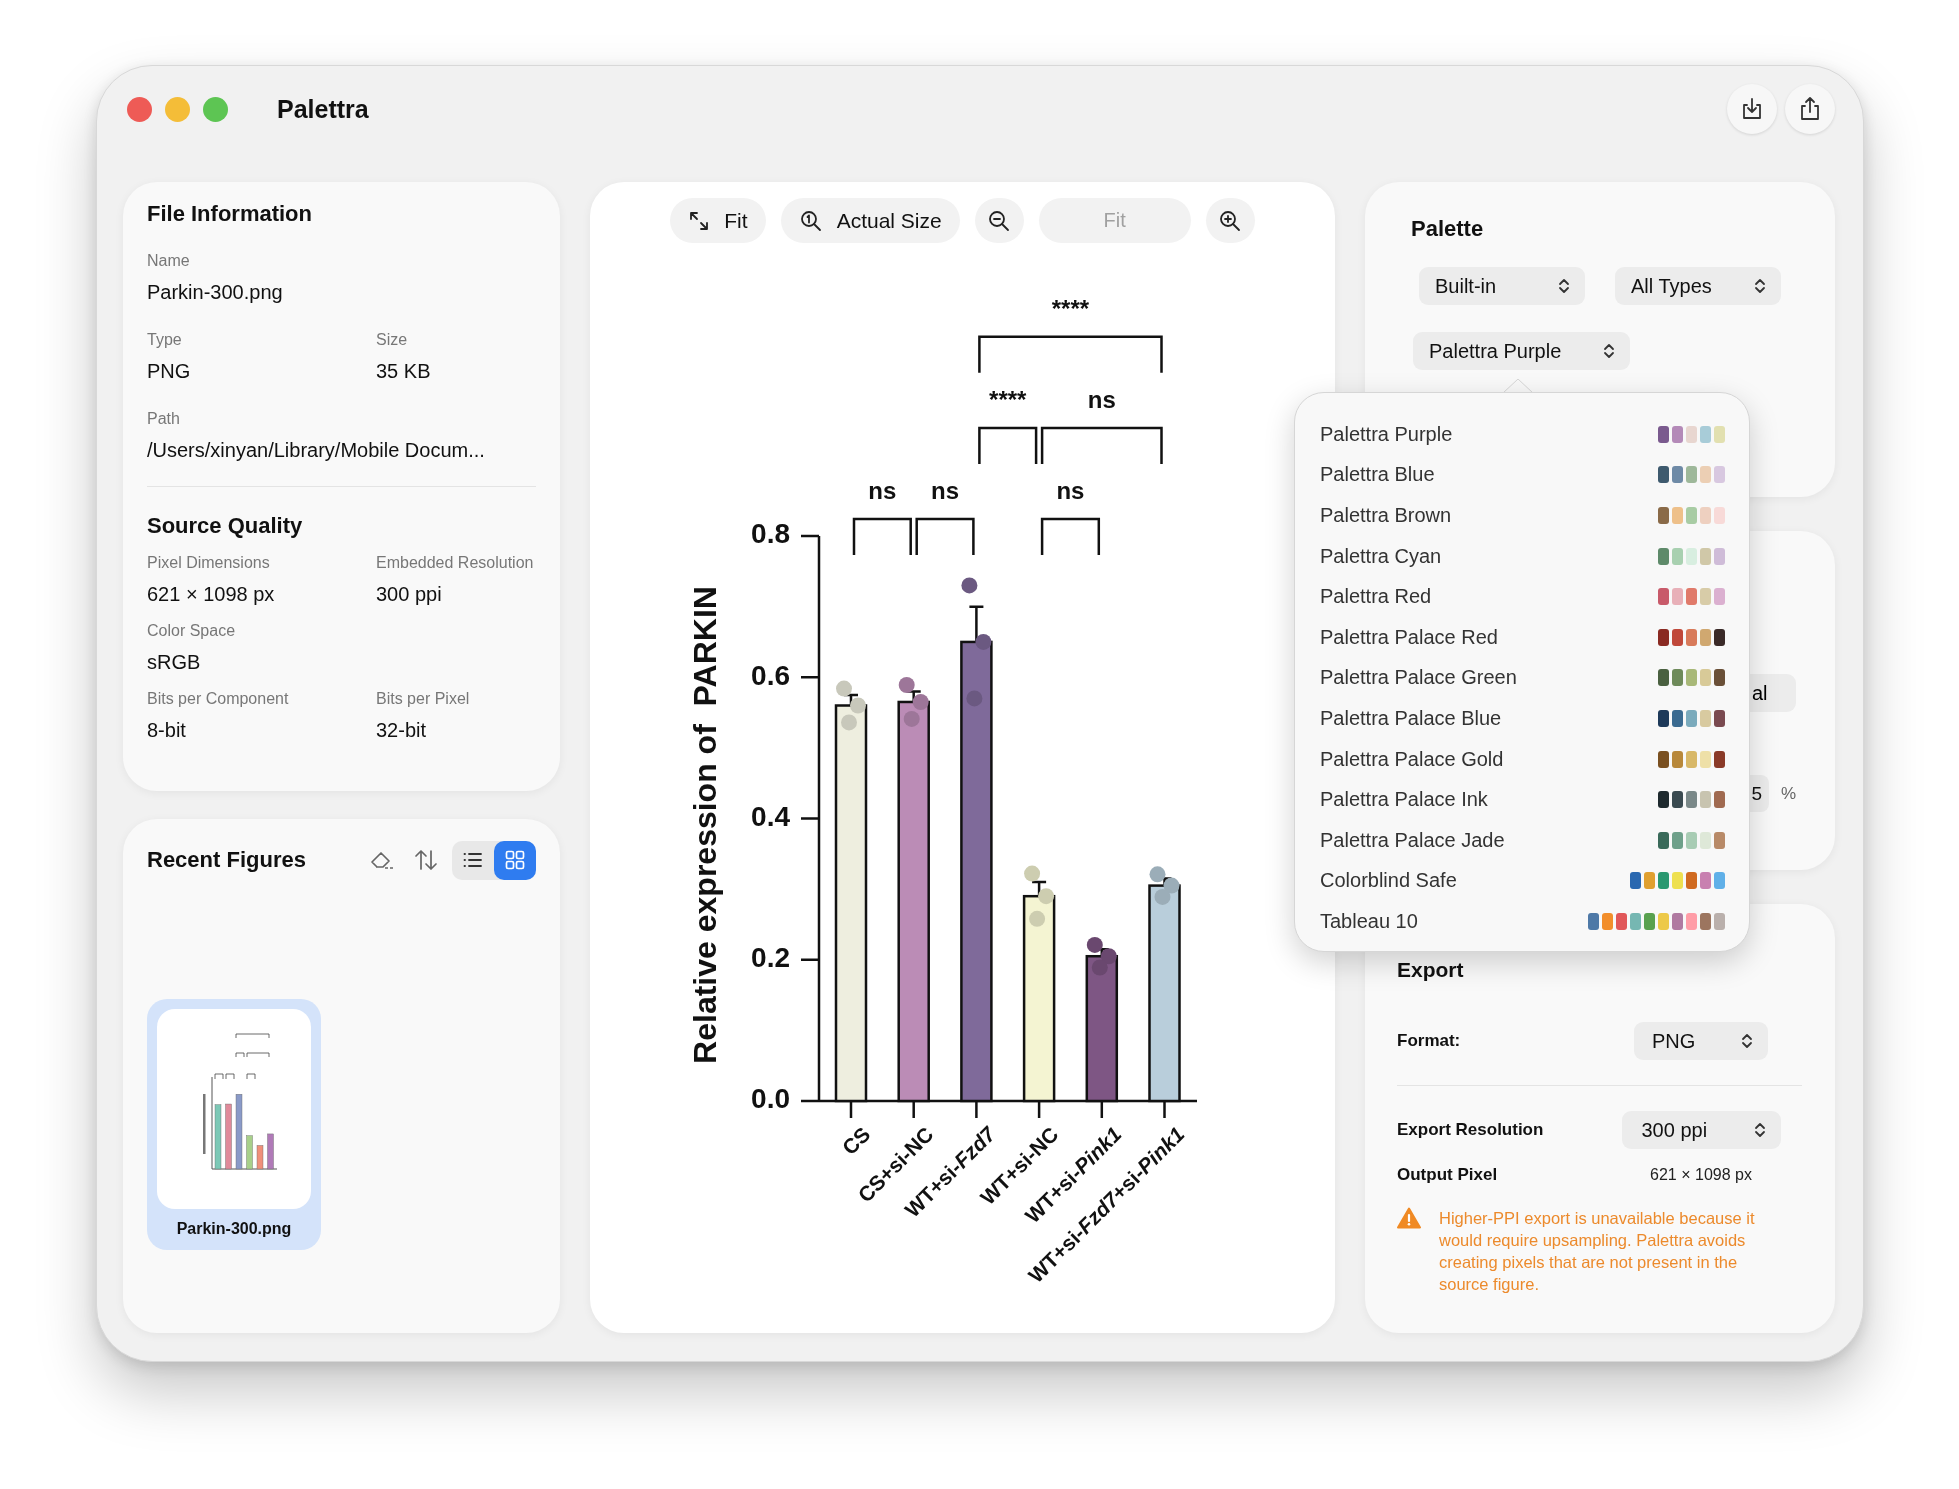 The image size is (1959, 1489). Describe the element at coordinates (455, 563) in the screenshot. I see `field-label: Embedded Resolution` at that location.